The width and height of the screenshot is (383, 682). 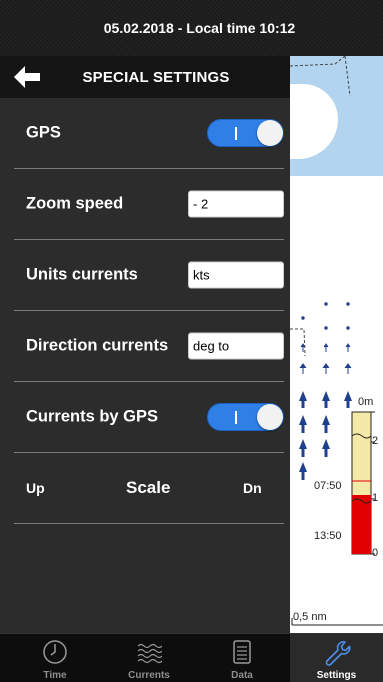 I want to click on tab-currents: Currents, so click(x=149, y=658).